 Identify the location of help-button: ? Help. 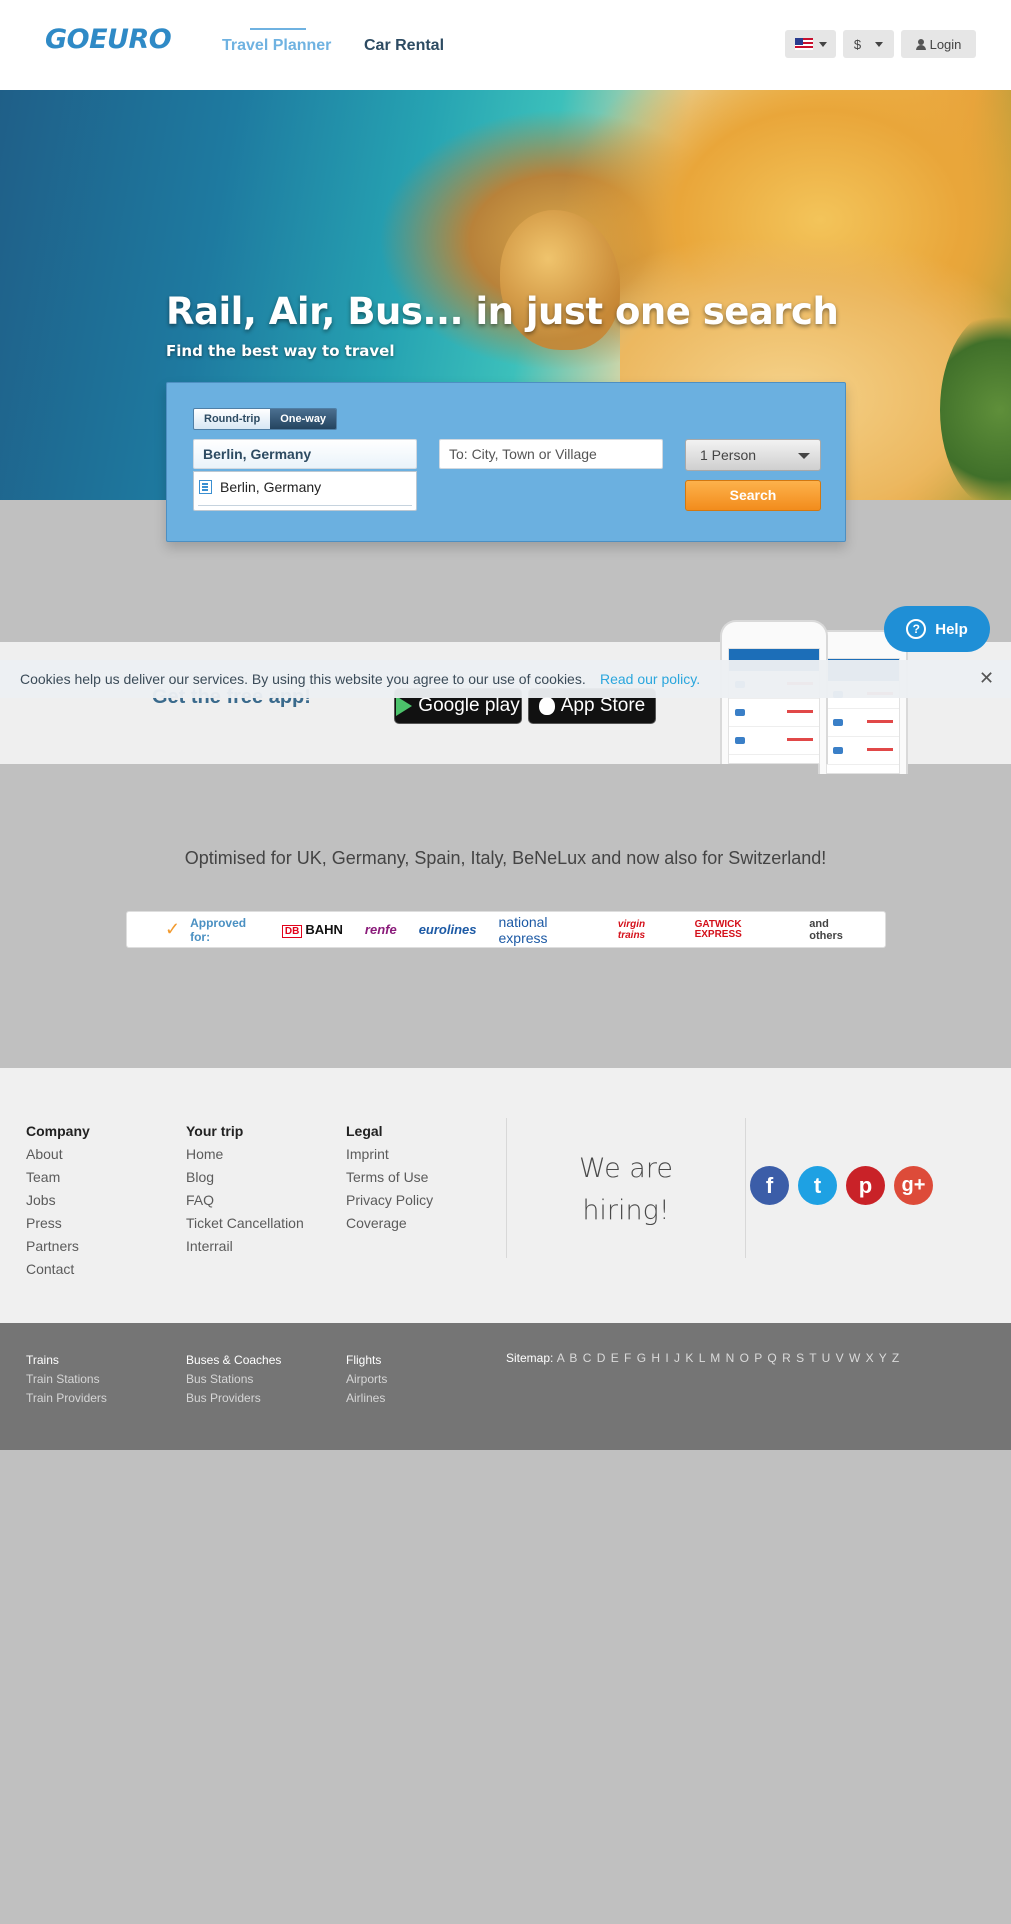
(937, 629).